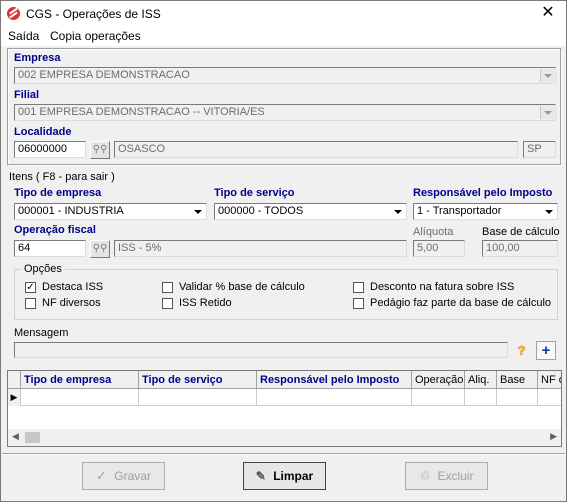 The height and width of the screenshot is (502, 567). What do you see at coordinates (73, 287) in the screenshot?
I see `destaca-iss-label: Destaca ISS` at bounding box center [73, 287].